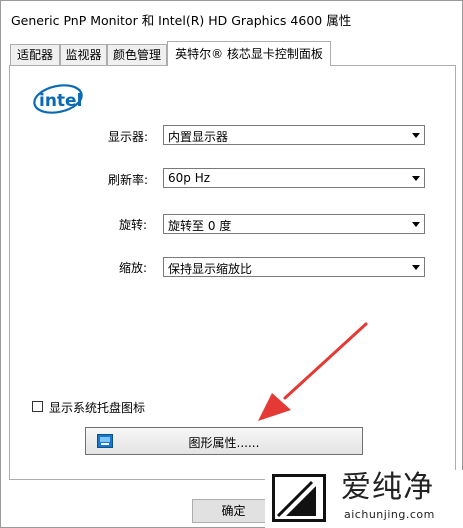  I want to click on refresh-rate-label: 刷新率:, so click(128, 180).